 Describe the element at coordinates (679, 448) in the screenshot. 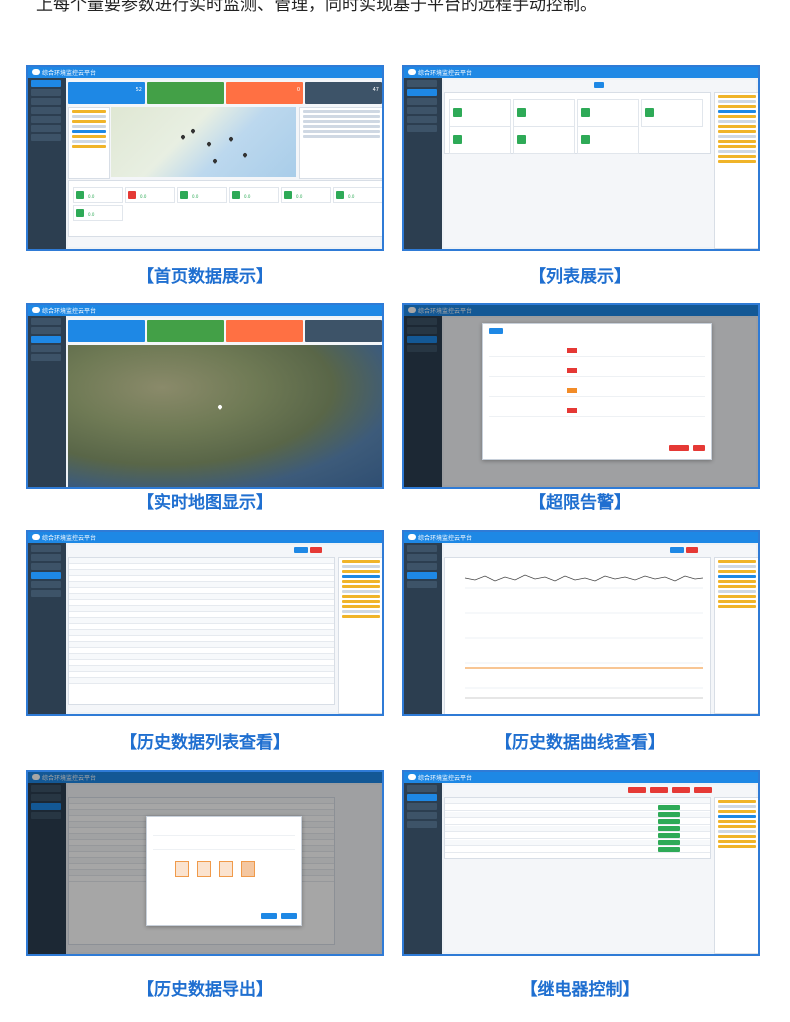

I see `save-button` at that location.